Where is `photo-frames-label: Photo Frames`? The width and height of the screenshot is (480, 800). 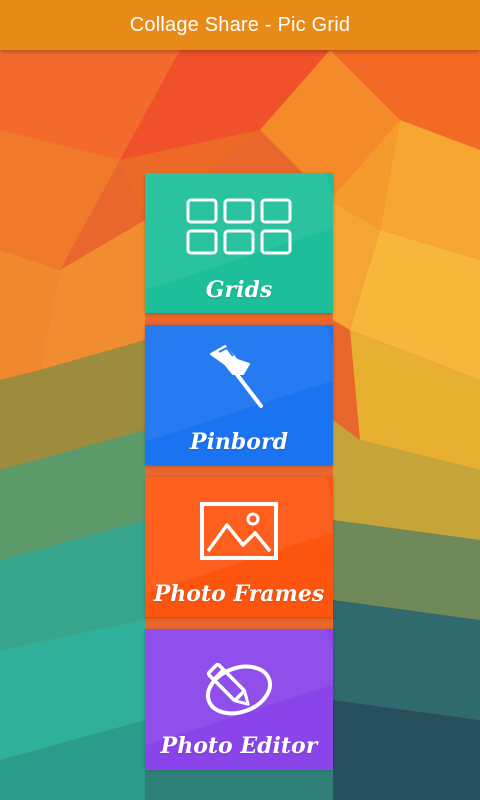 photo-frames-label: Photo Frames is located at coordinates (239, 594).